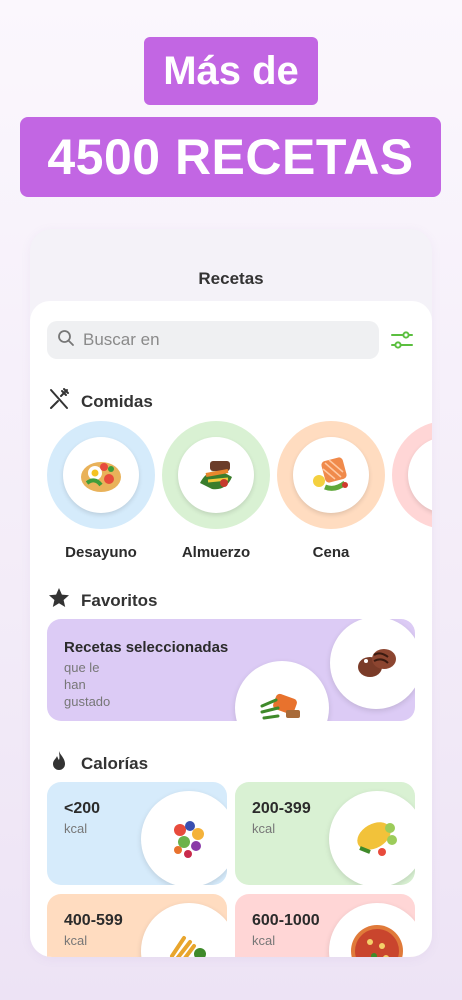 This screenshot has width=462, height=1000. Describe the element at coordinates (331, 552) in the screenshot. I see `meal-dinner-label: Cena` at that location.